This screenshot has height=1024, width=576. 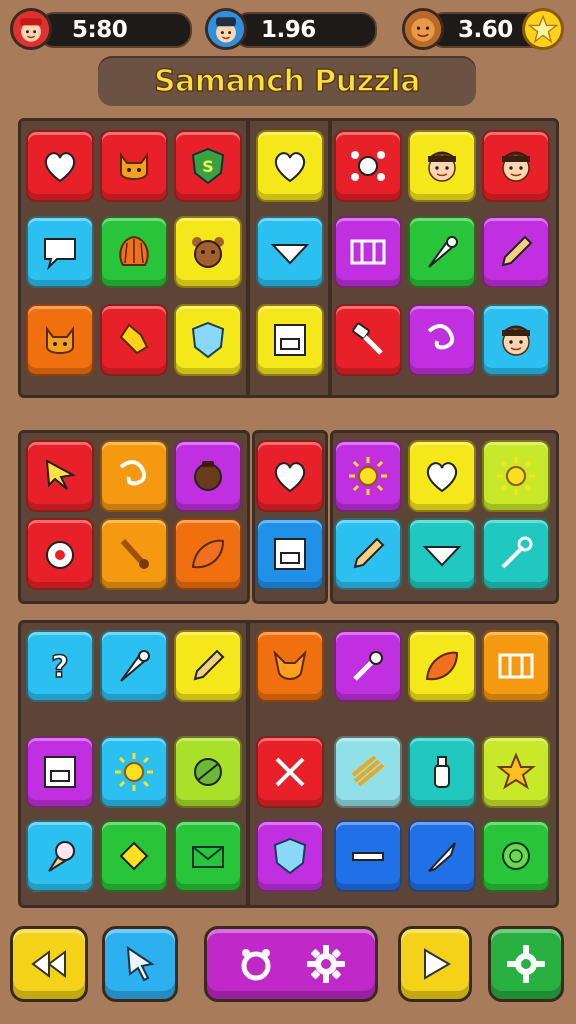 I want to click on tile-cursor-arrow, so click(x=60, y=476).